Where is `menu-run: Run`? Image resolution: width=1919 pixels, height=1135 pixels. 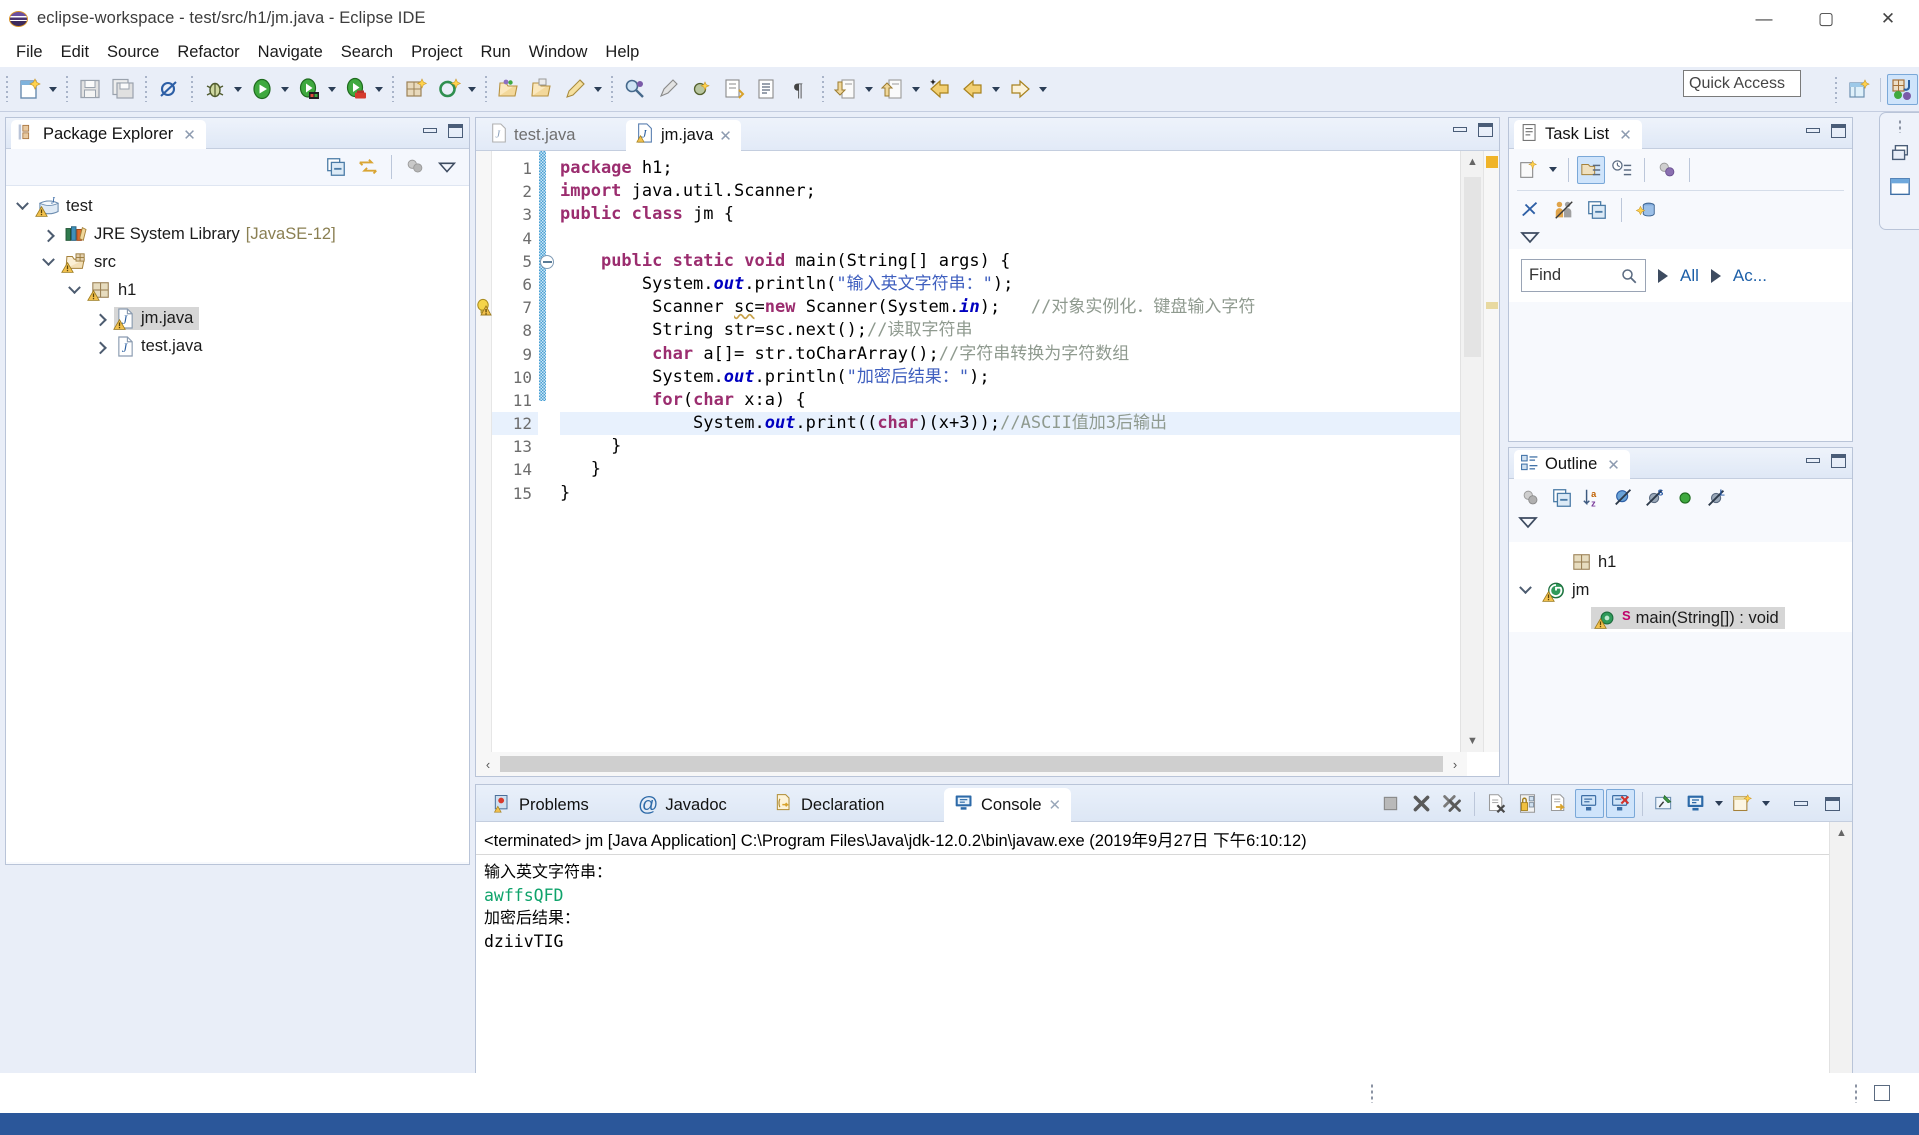 menu-run: Run is located at coordinates (495, 52).